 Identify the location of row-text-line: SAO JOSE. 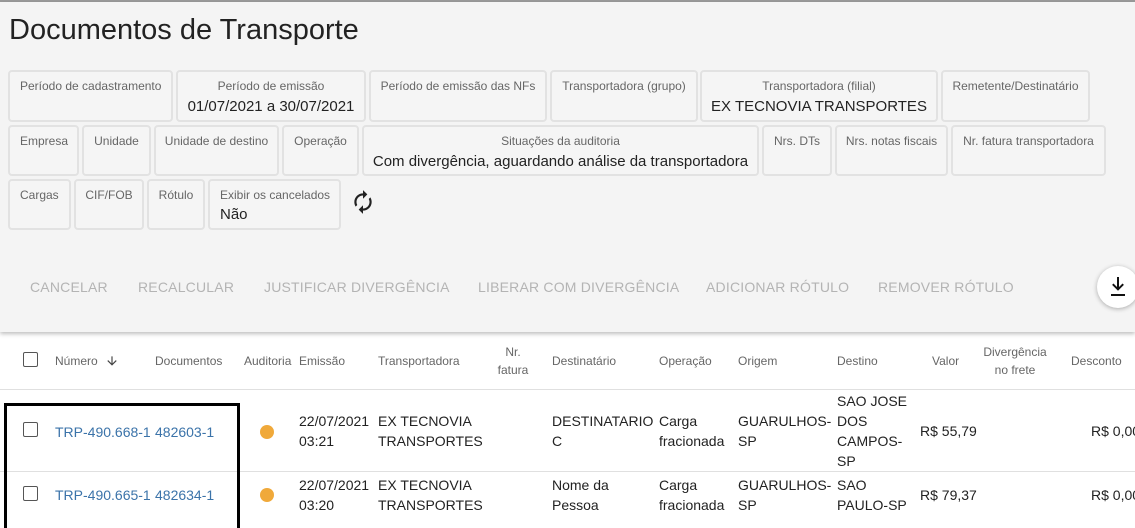
(872, 401).